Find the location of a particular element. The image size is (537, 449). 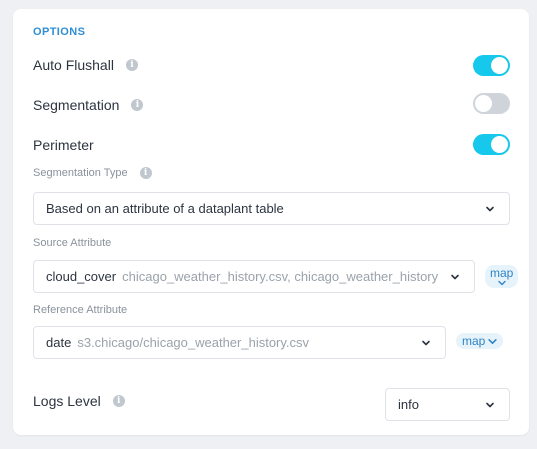

segmentation-label: Segmentation is located at coordinates (76, 105).